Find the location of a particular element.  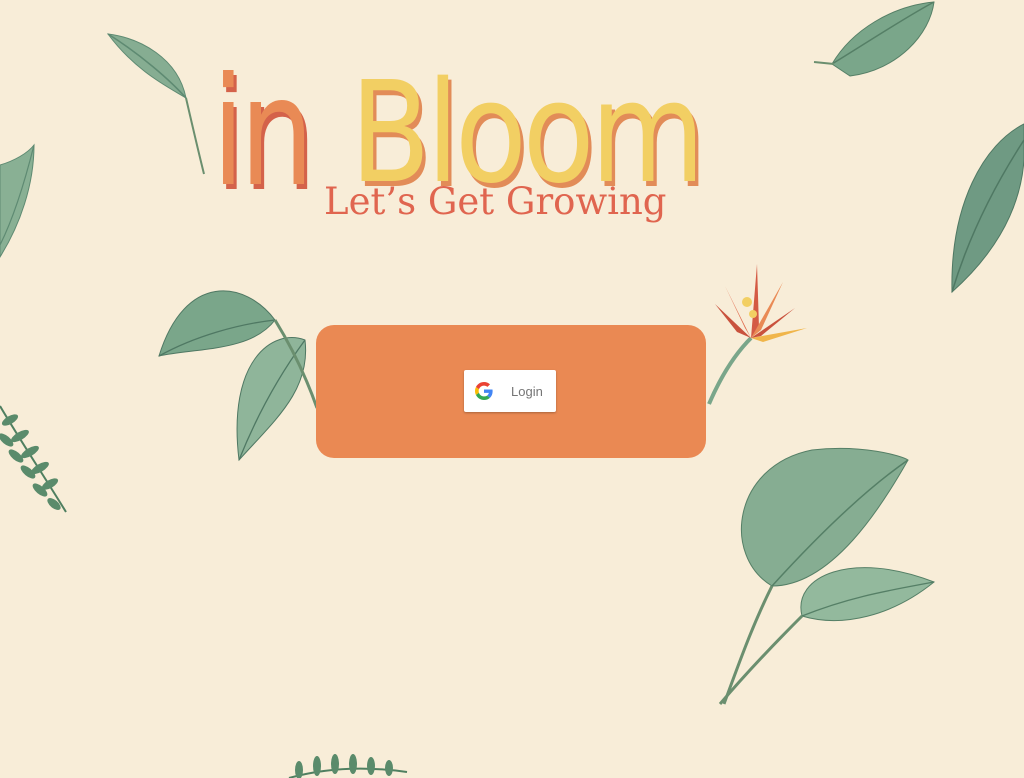

monstera-leaves-icon is located at coordinates (240, 370).